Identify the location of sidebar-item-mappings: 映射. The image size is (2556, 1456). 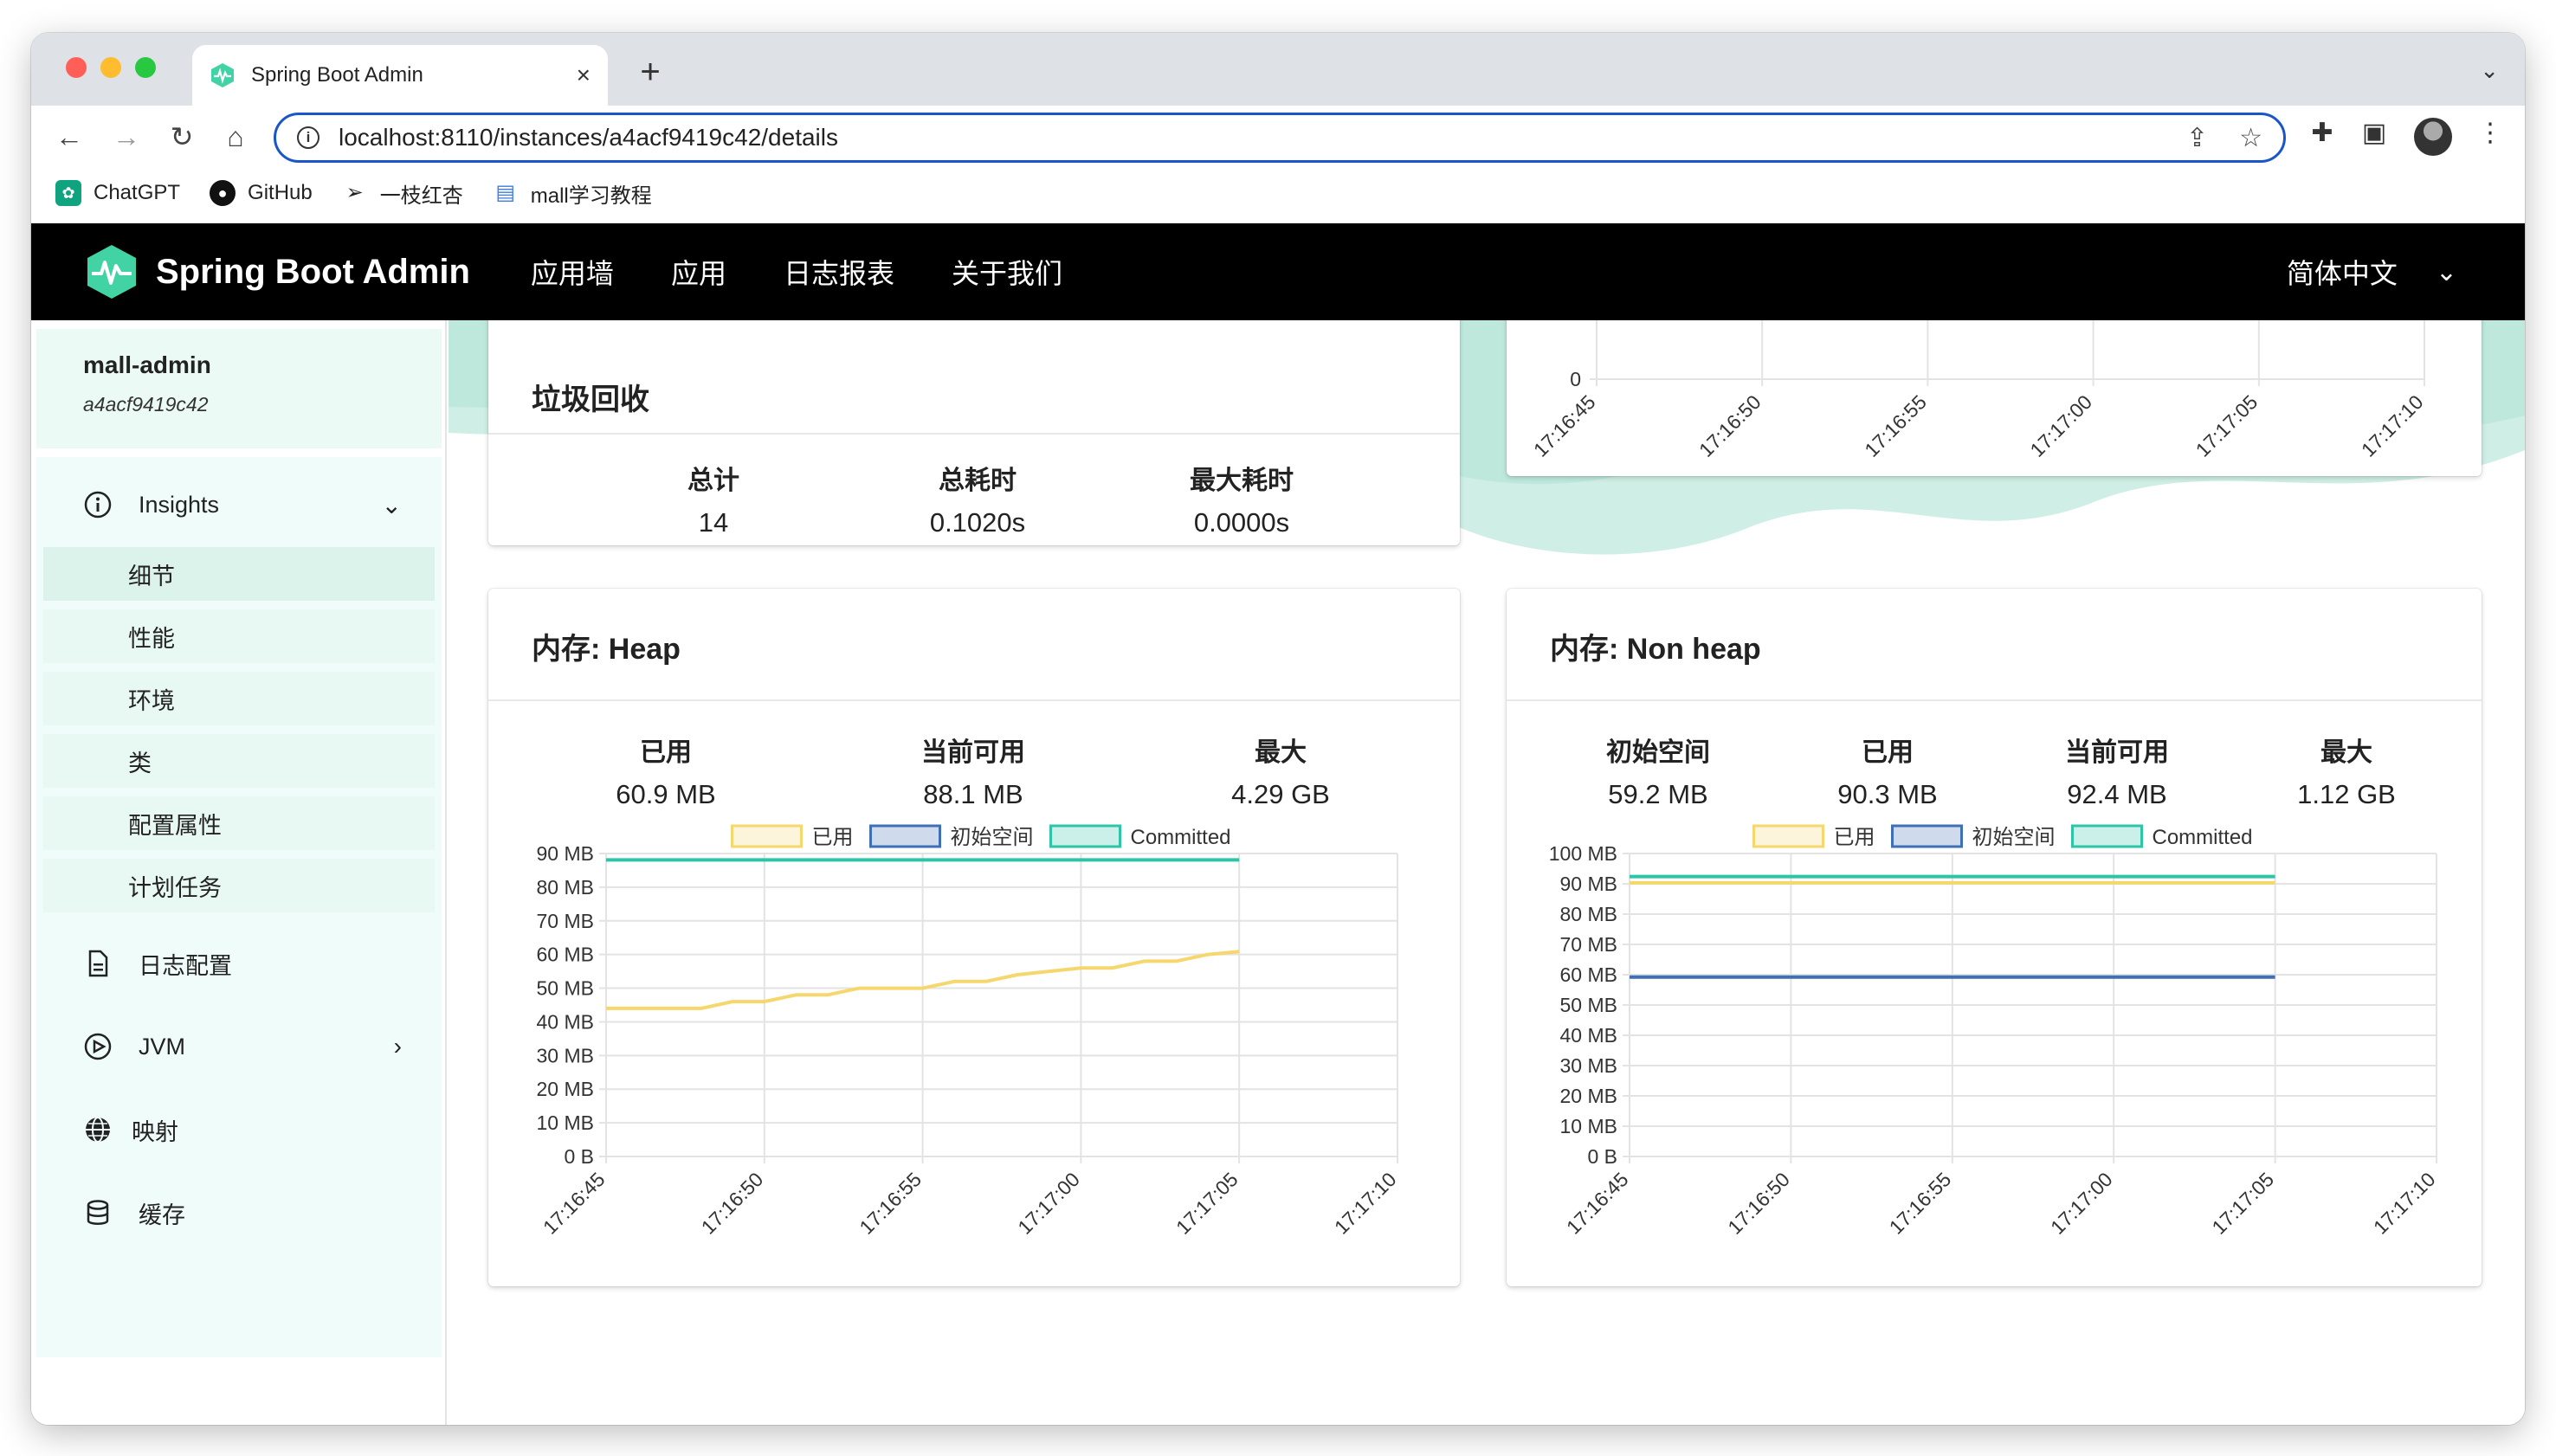
(239, 1129).